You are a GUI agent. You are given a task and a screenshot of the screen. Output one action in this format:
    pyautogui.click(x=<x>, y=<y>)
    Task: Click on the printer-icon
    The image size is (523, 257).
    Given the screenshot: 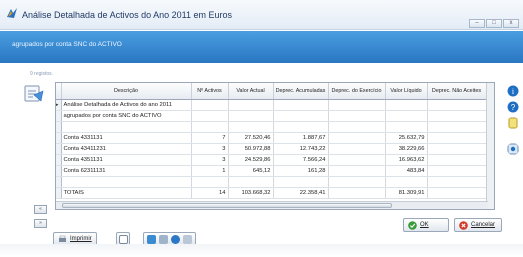 What is the action you would take?
    pyautogui.click(x=62, y=238)
    